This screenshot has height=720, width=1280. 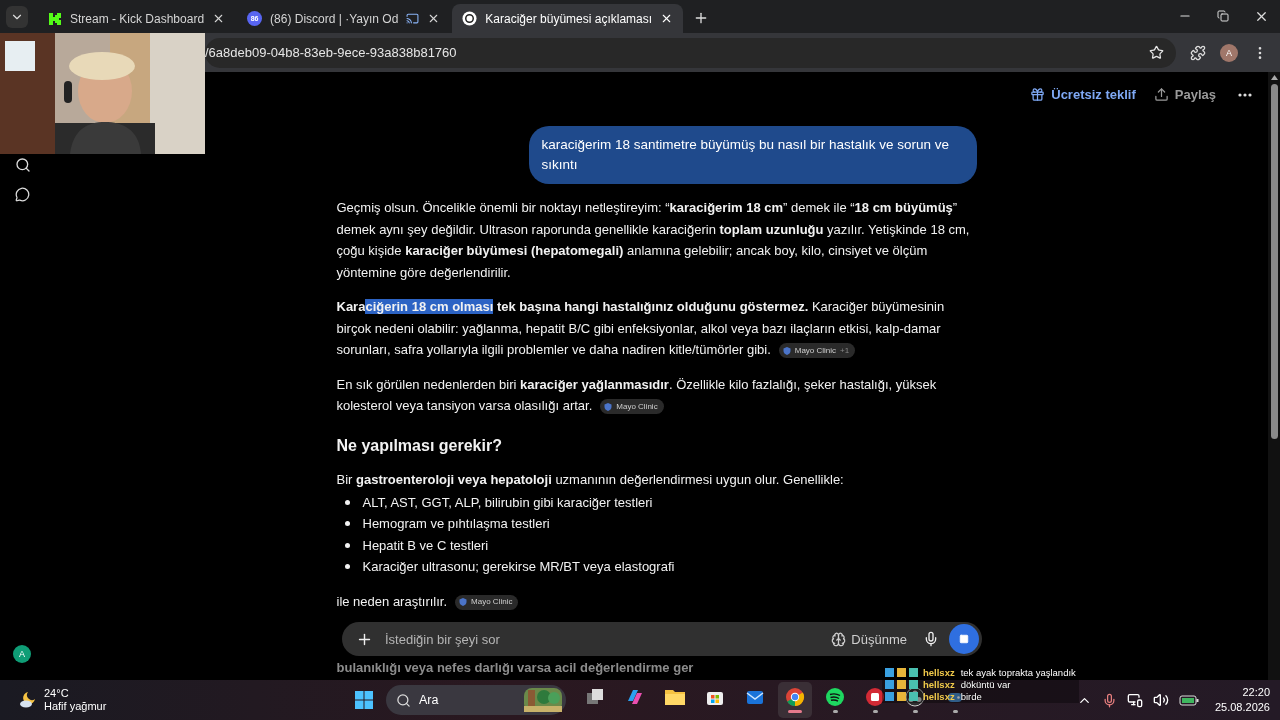 I want to click on share-button: Paylaş, so click(x=1184, y=94).